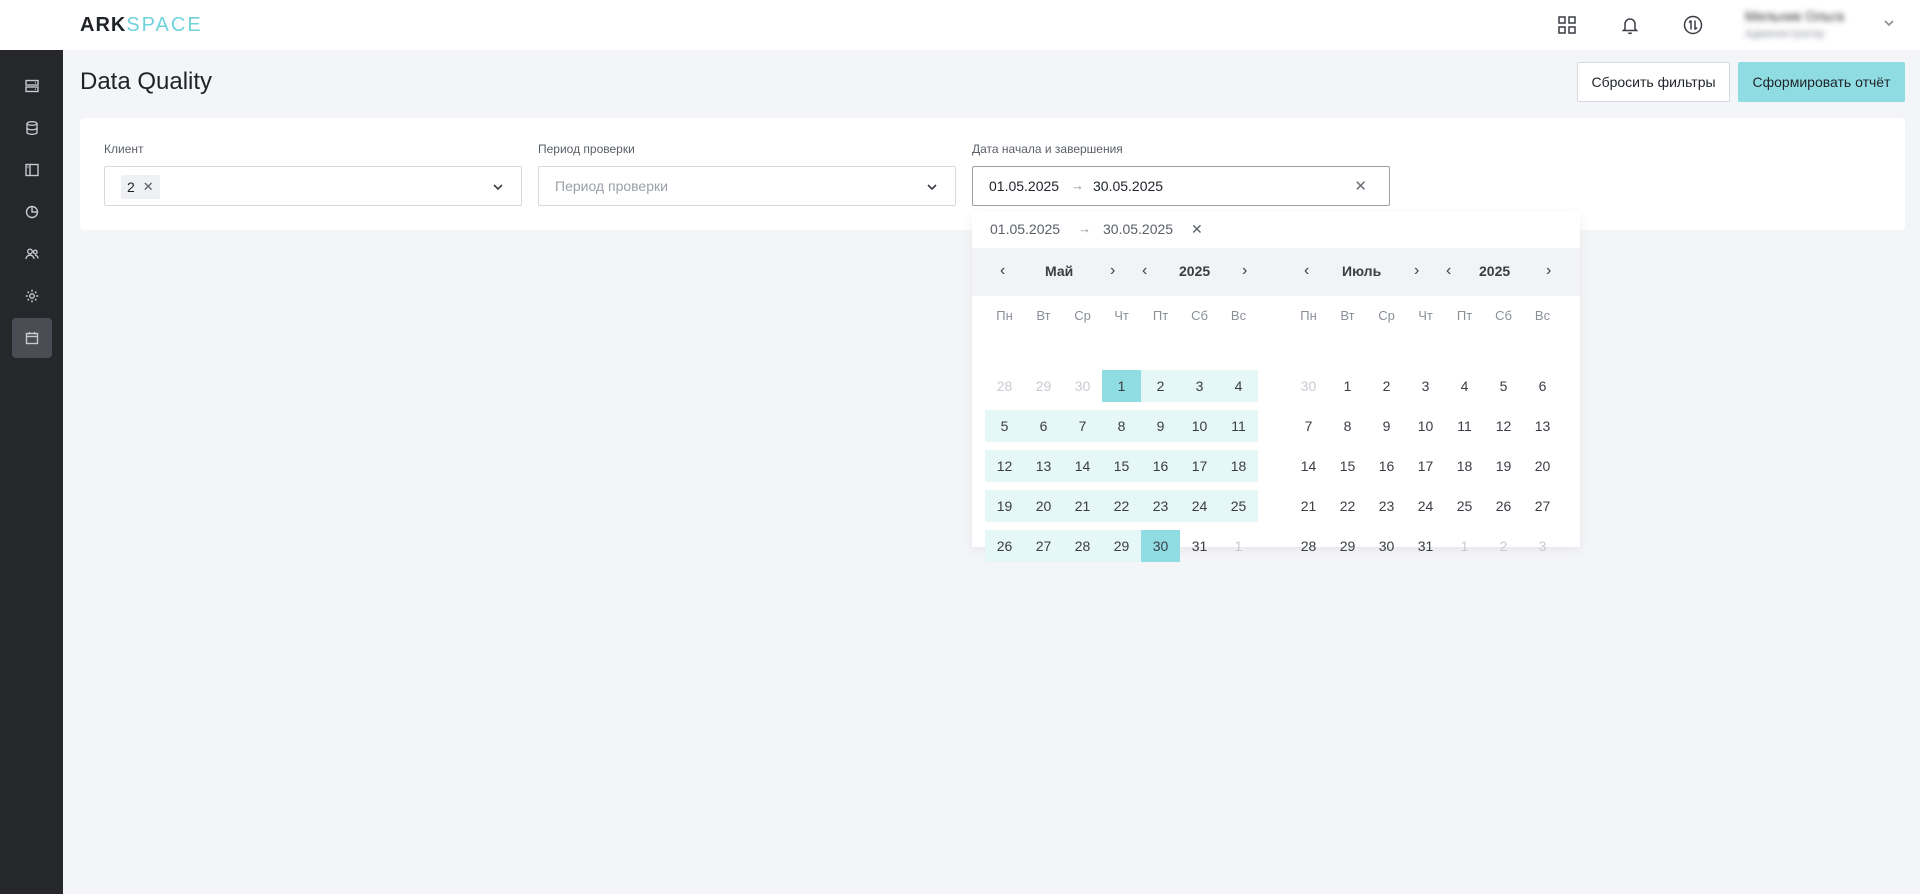 The height and width of the screenshot is (894, 1920). What do you see at coordinates (1128, 186) in the screenshot?
I see `range-end-value: 30.05.2025` at bounding box center [1128, 186].